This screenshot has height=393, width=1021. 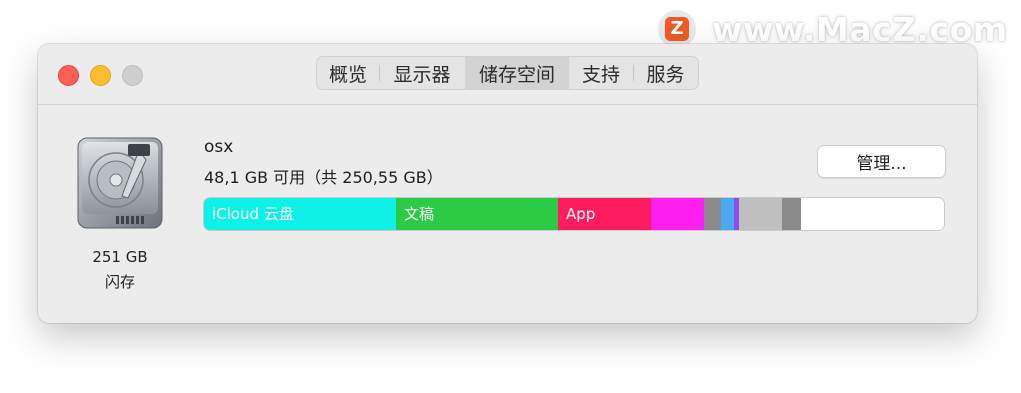 I want to click on storage-segment-documents: 文稿, so click(x=477, y=214).